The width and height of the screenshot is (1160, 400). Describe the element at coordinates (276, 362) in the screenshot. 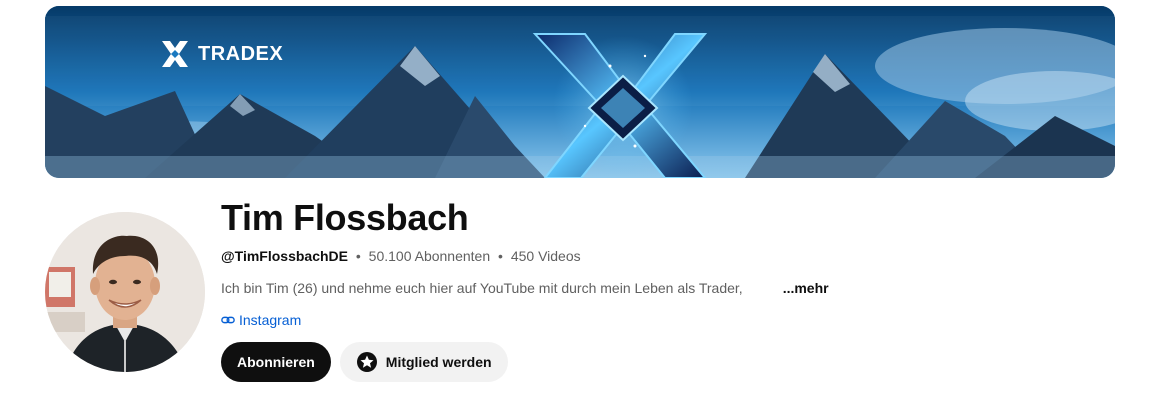

I see `subscribe-button: Abonnieren` at that location.